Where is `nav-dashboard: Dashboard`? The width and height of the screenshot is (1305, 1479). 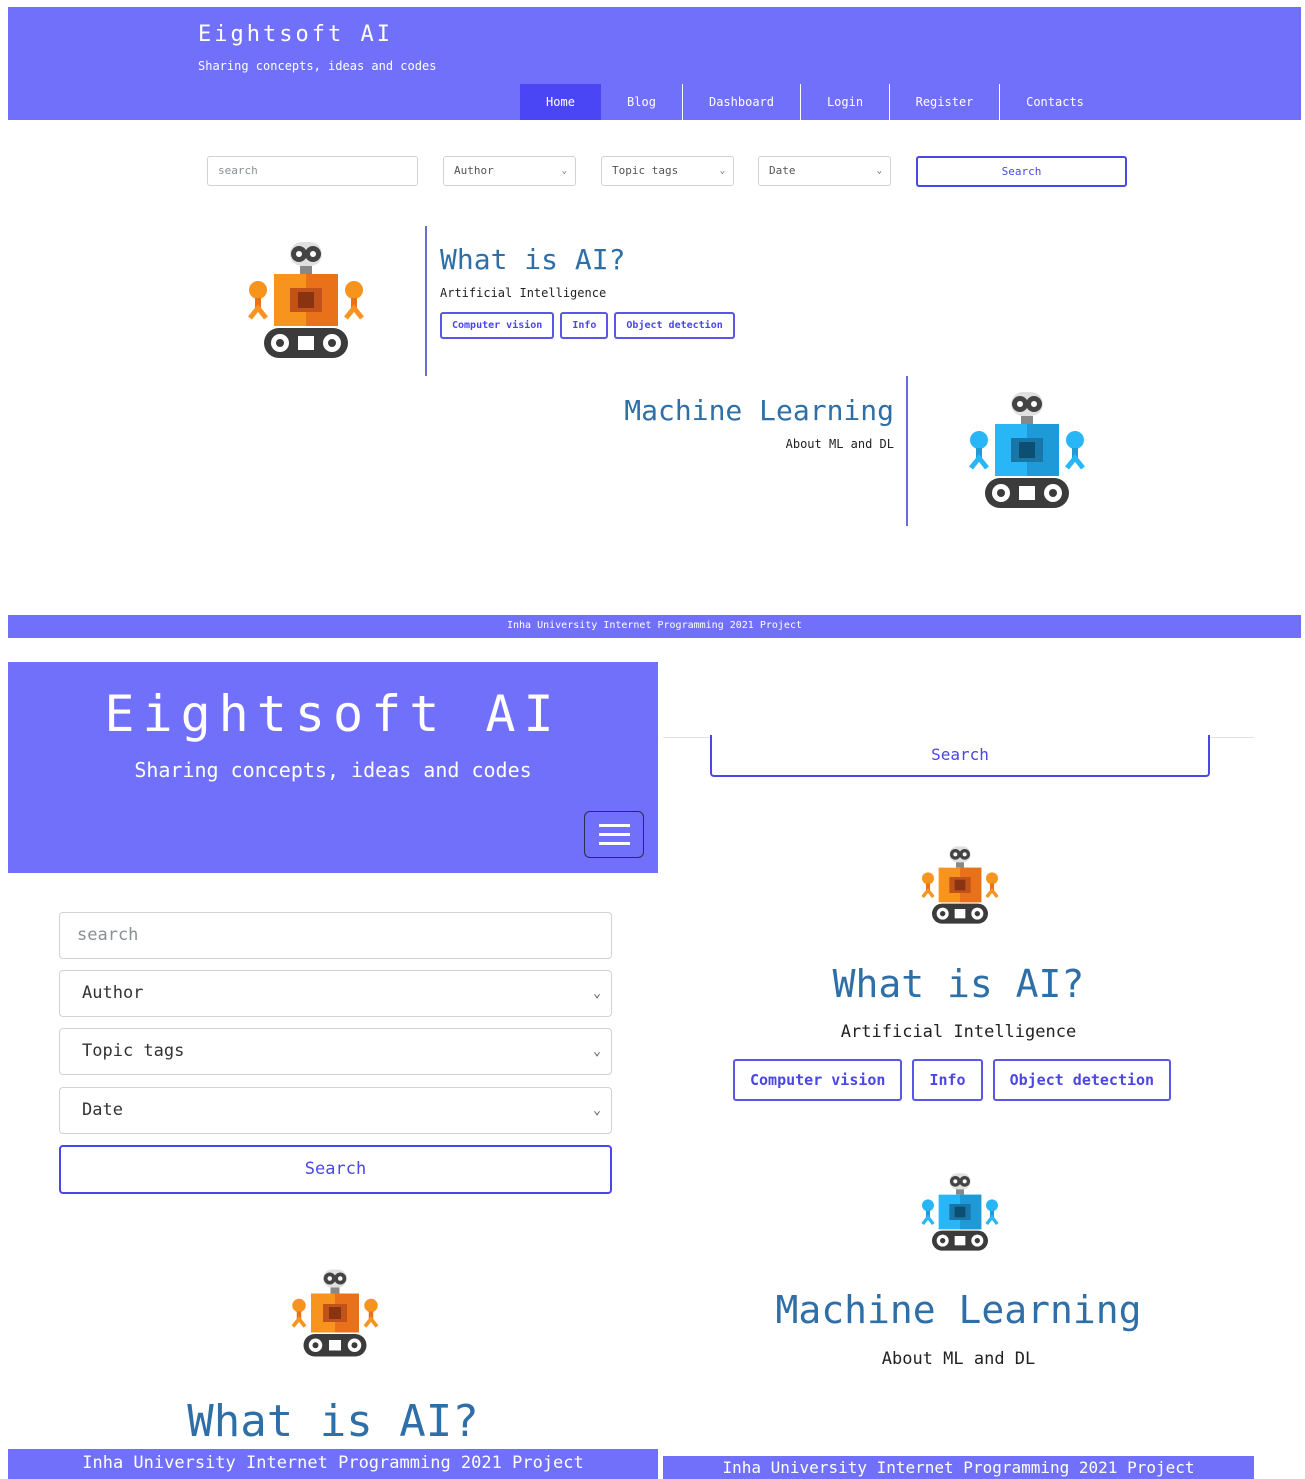 nav-dashboard: Dashboard is located at coordinates (742, 102).